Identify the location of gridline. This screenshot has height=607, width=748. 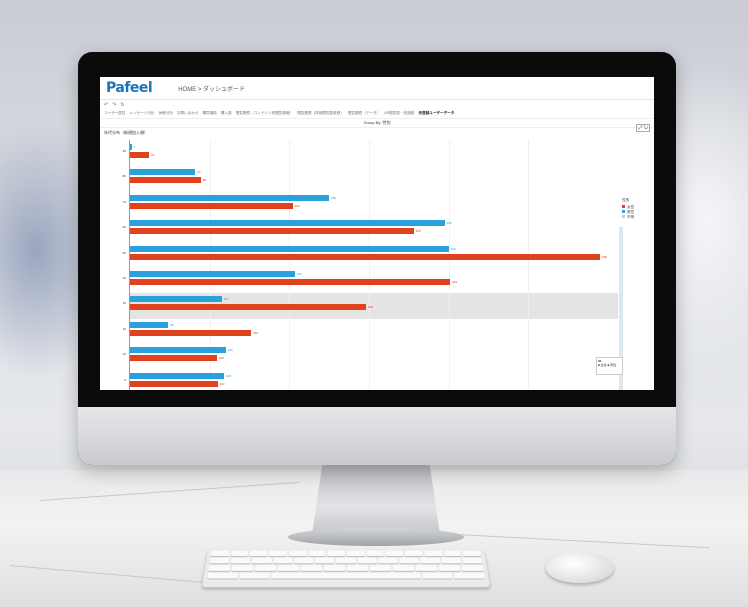
(449, 265).